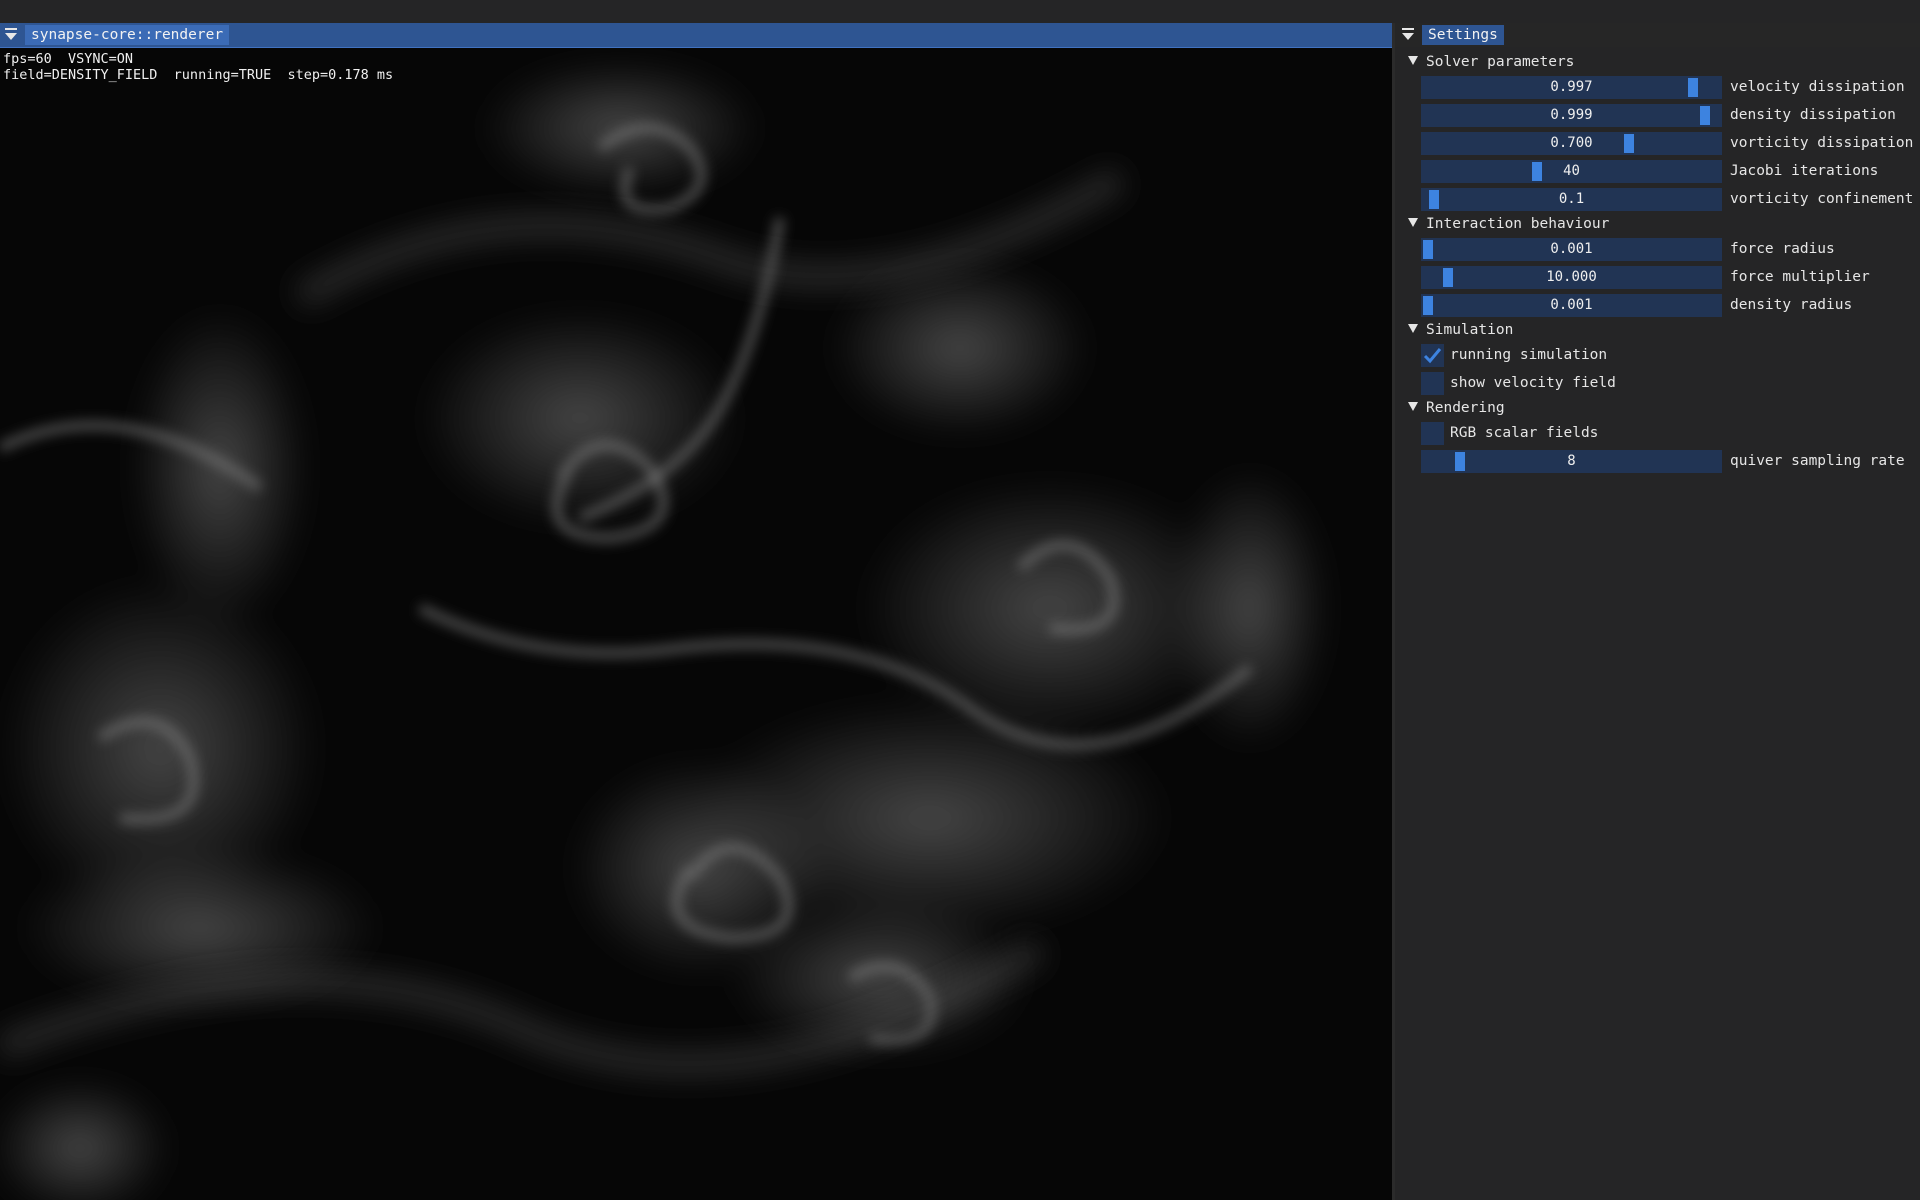 Image resolution: width=1920 pixels, height=1200 pixels. What do you see at coordinates (1432, 383) in the screenshot?
I see `show-velocity-field-checkbox` at bounding box center [1432, 383].